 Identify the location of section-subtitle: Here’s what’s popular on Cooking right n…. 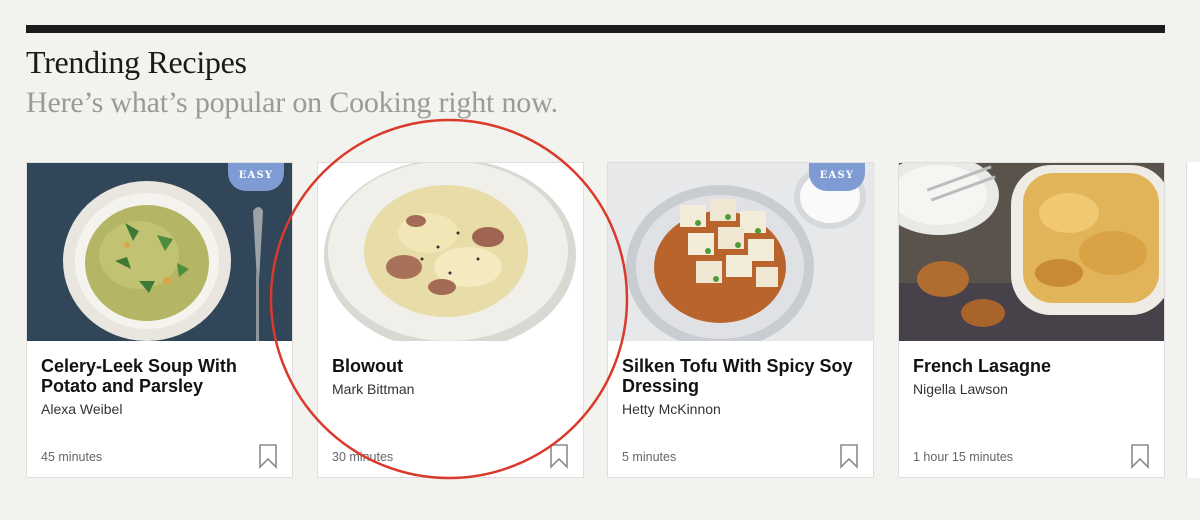
(292, 102).